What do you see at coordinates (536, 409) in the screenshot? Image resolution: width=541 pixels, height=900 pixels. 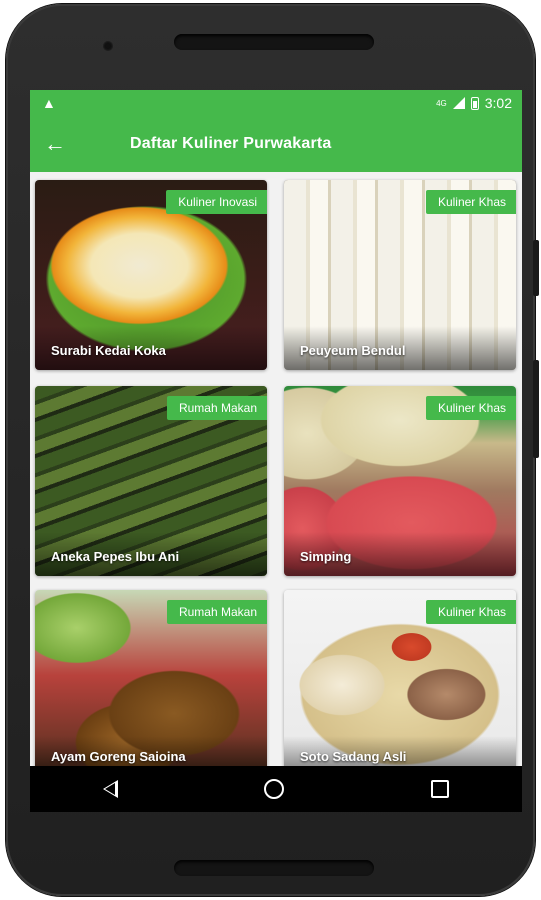 I see `power-button` at bounding box center [536, 409].